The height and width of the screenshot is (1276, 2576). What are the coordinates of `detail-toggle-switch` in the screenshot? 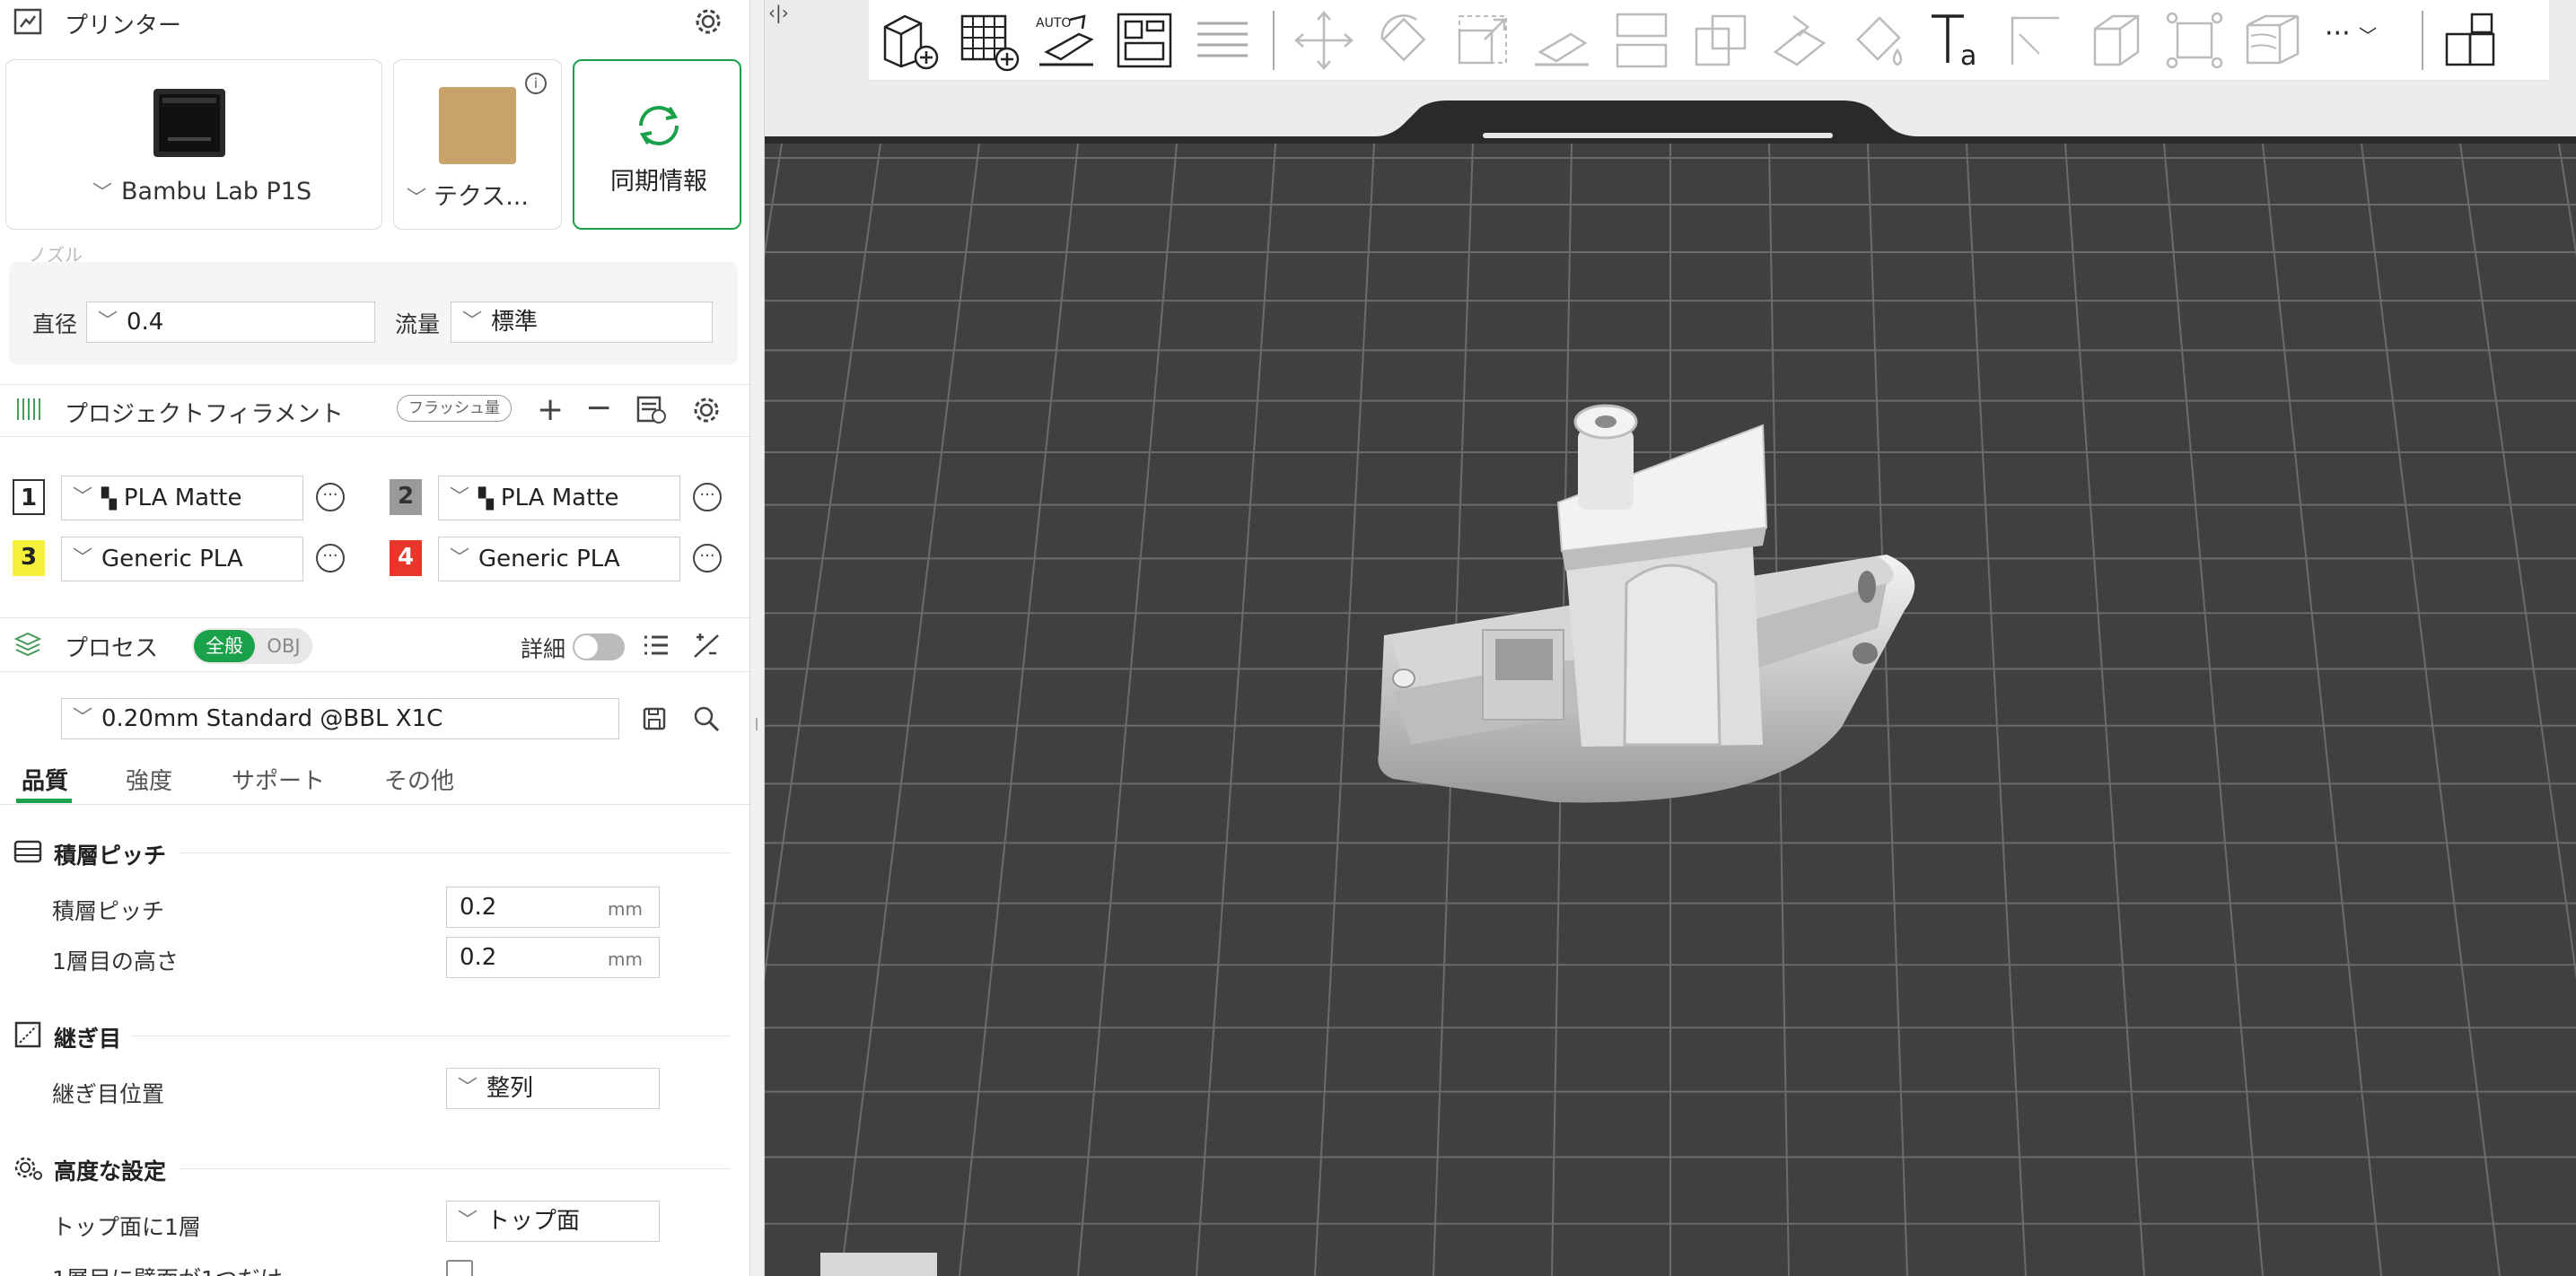 It's located at (599, 647).